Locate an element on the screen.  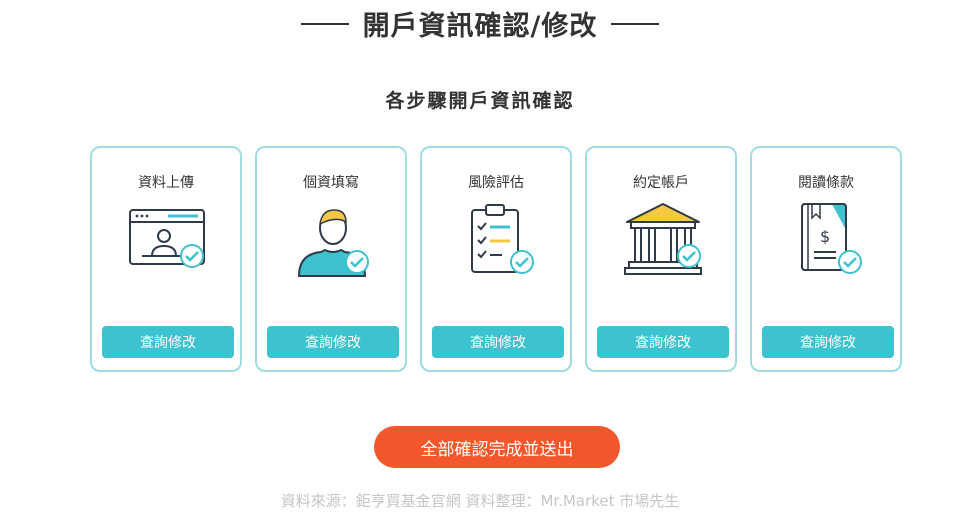
upload-document-icon is located at coordinates (168, 240).